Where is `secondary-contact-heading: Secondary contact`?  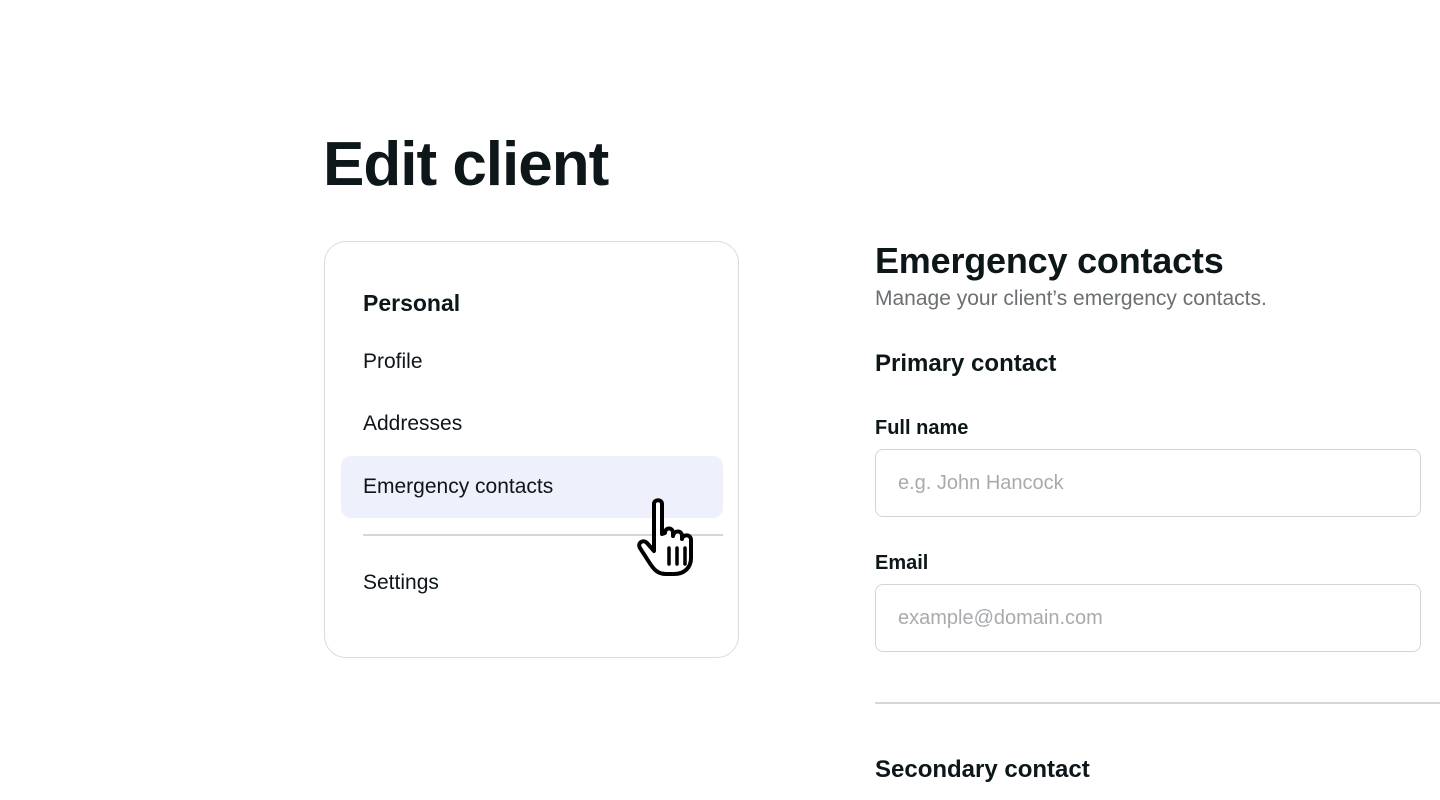
secondary-contact-heading: Secondary contact is located at coordinates (982, 769).